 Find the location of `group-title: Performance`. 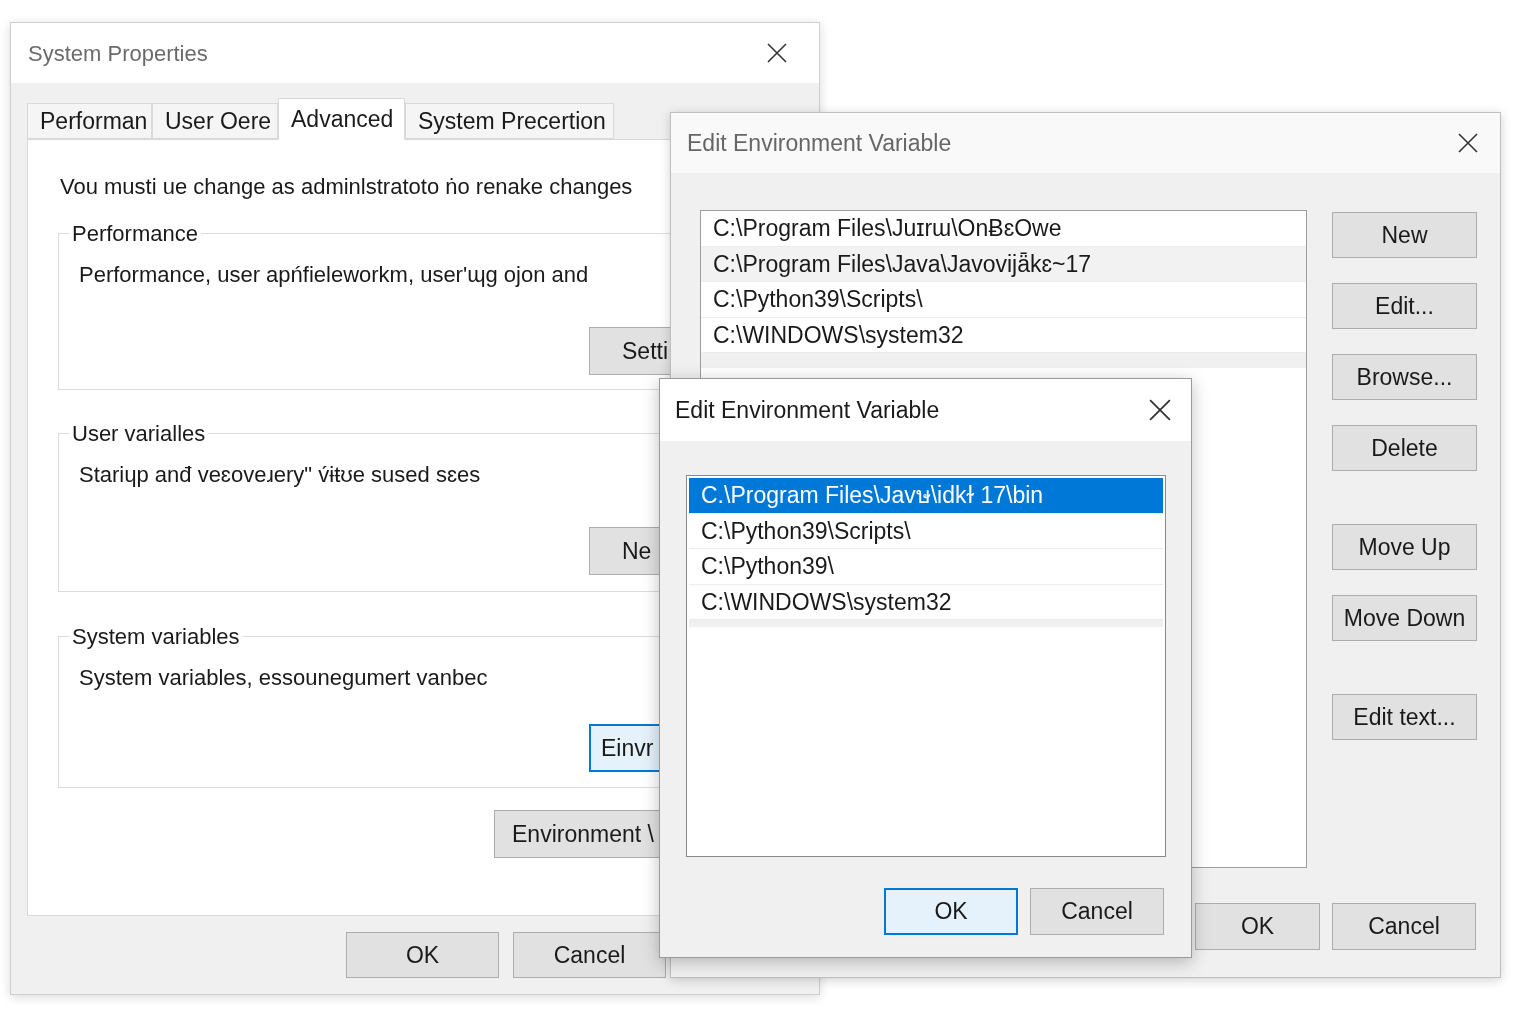

group-title: Performance is located at coordinates (135, 234).